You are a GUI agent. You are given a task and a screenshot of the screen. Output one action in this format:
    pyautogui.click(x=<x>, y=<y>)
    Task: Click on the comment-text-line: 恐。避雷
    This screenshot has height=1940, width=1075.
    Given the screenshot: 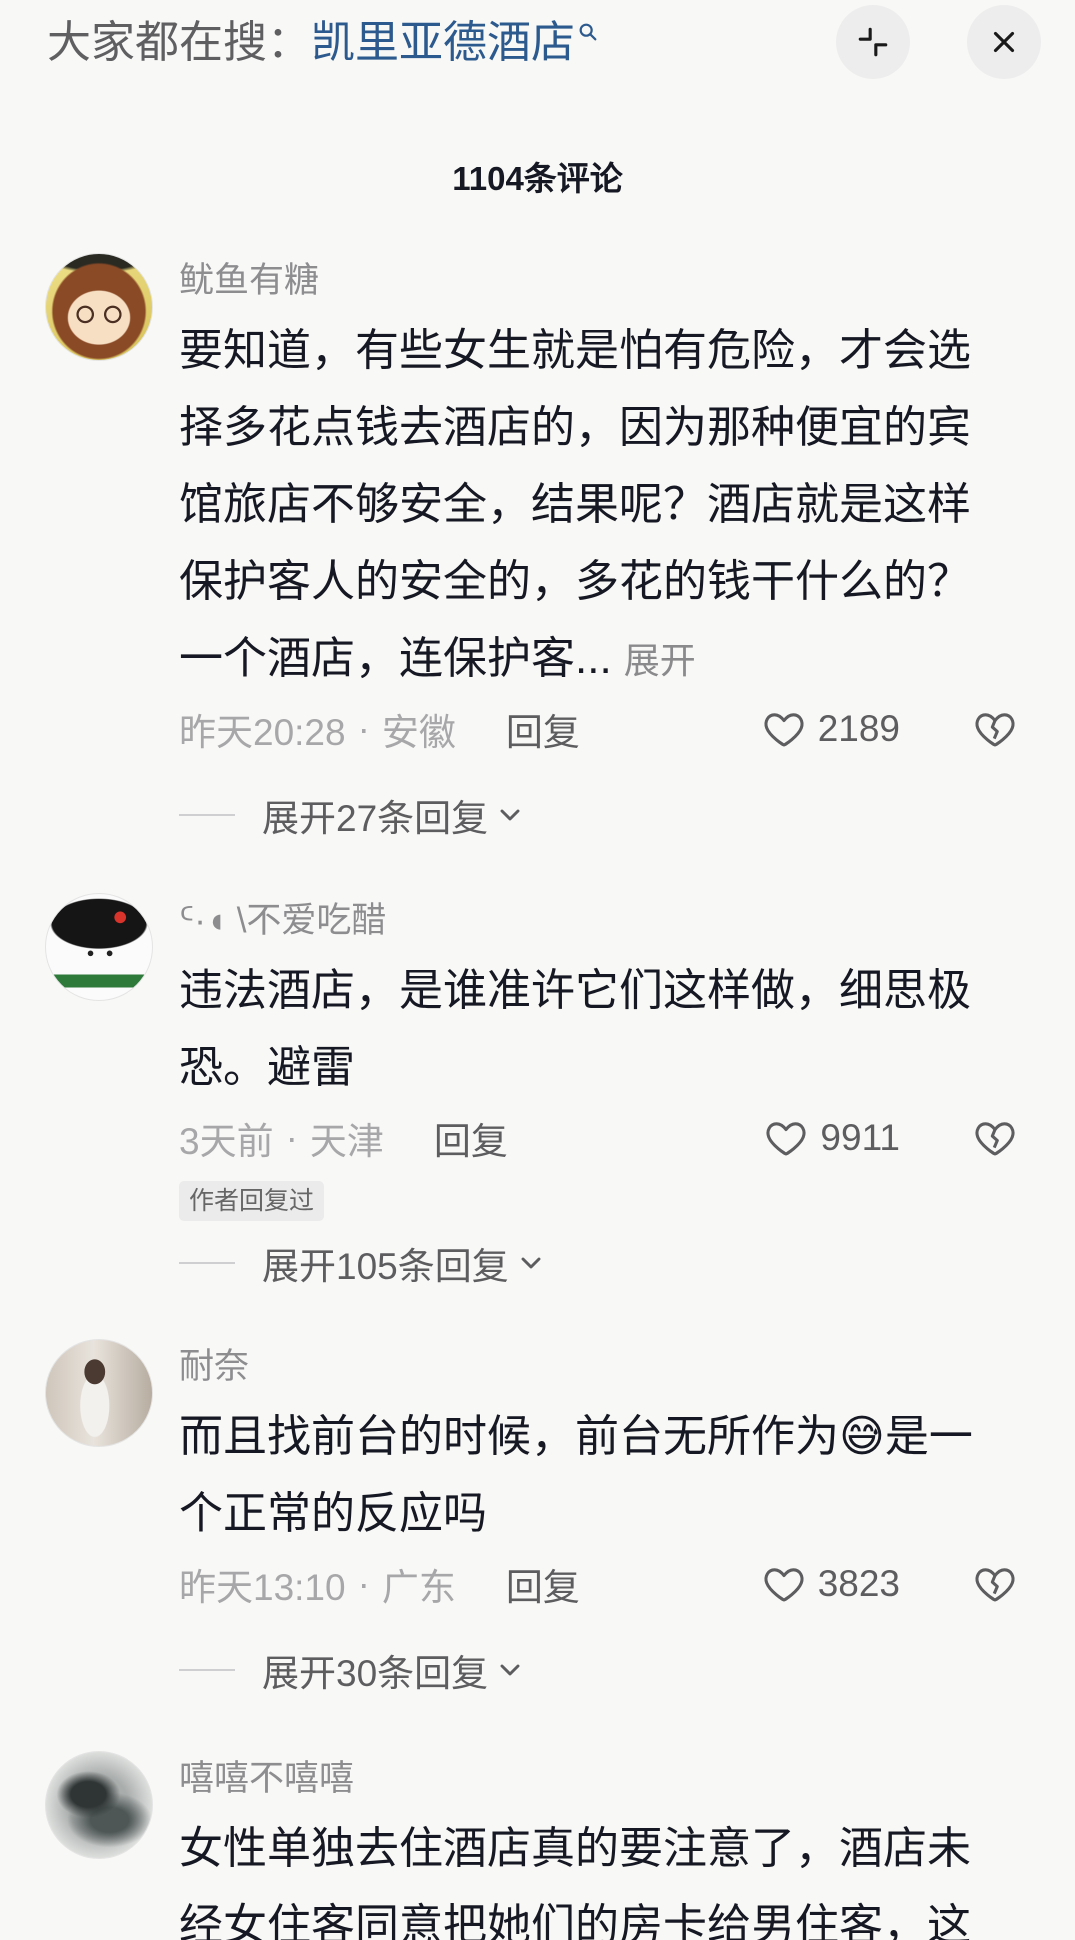 What is the action you would take?
    pyautogui.click(x=267, y=1067)
    